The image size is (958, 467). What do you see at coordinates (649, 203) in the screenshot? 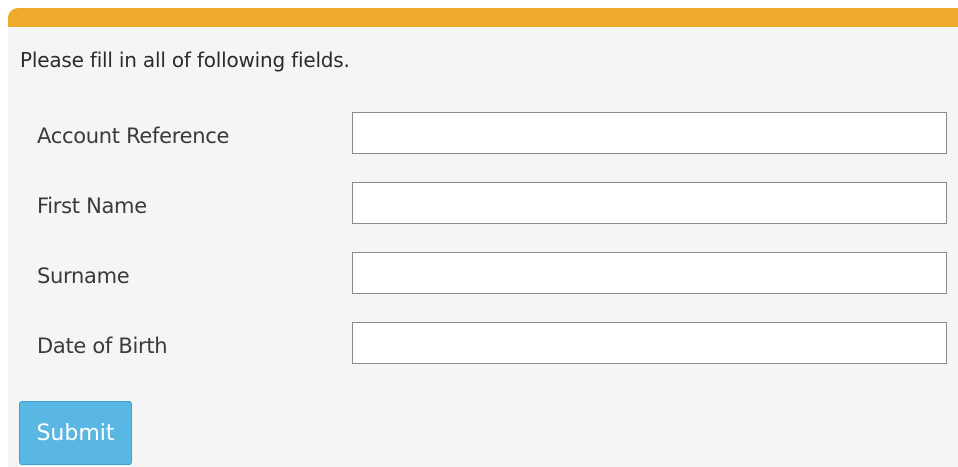
I see `first-name-input` at bounding box center [649, 203].